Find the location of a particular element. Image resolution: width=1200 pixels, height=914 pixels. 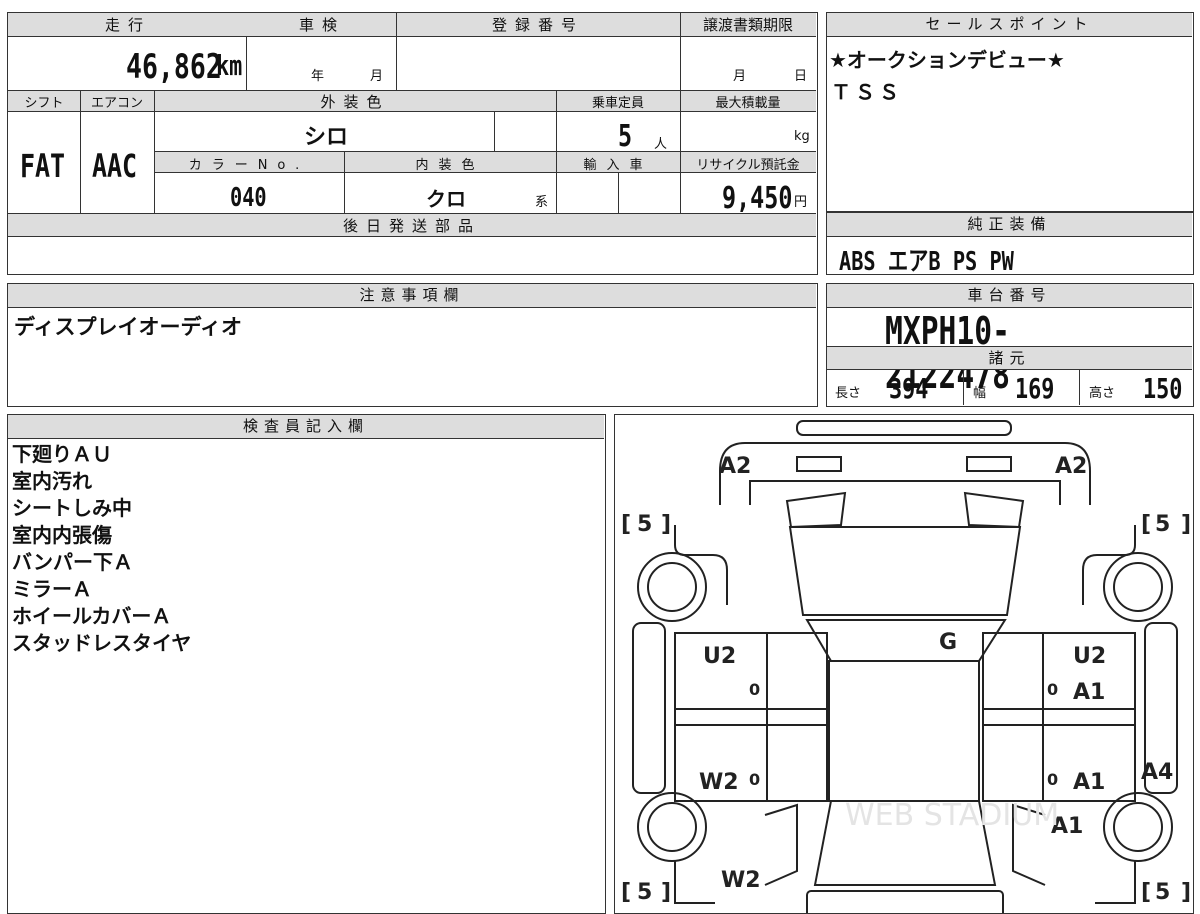

mileage-unit: km is located at coordinates (229, 65).